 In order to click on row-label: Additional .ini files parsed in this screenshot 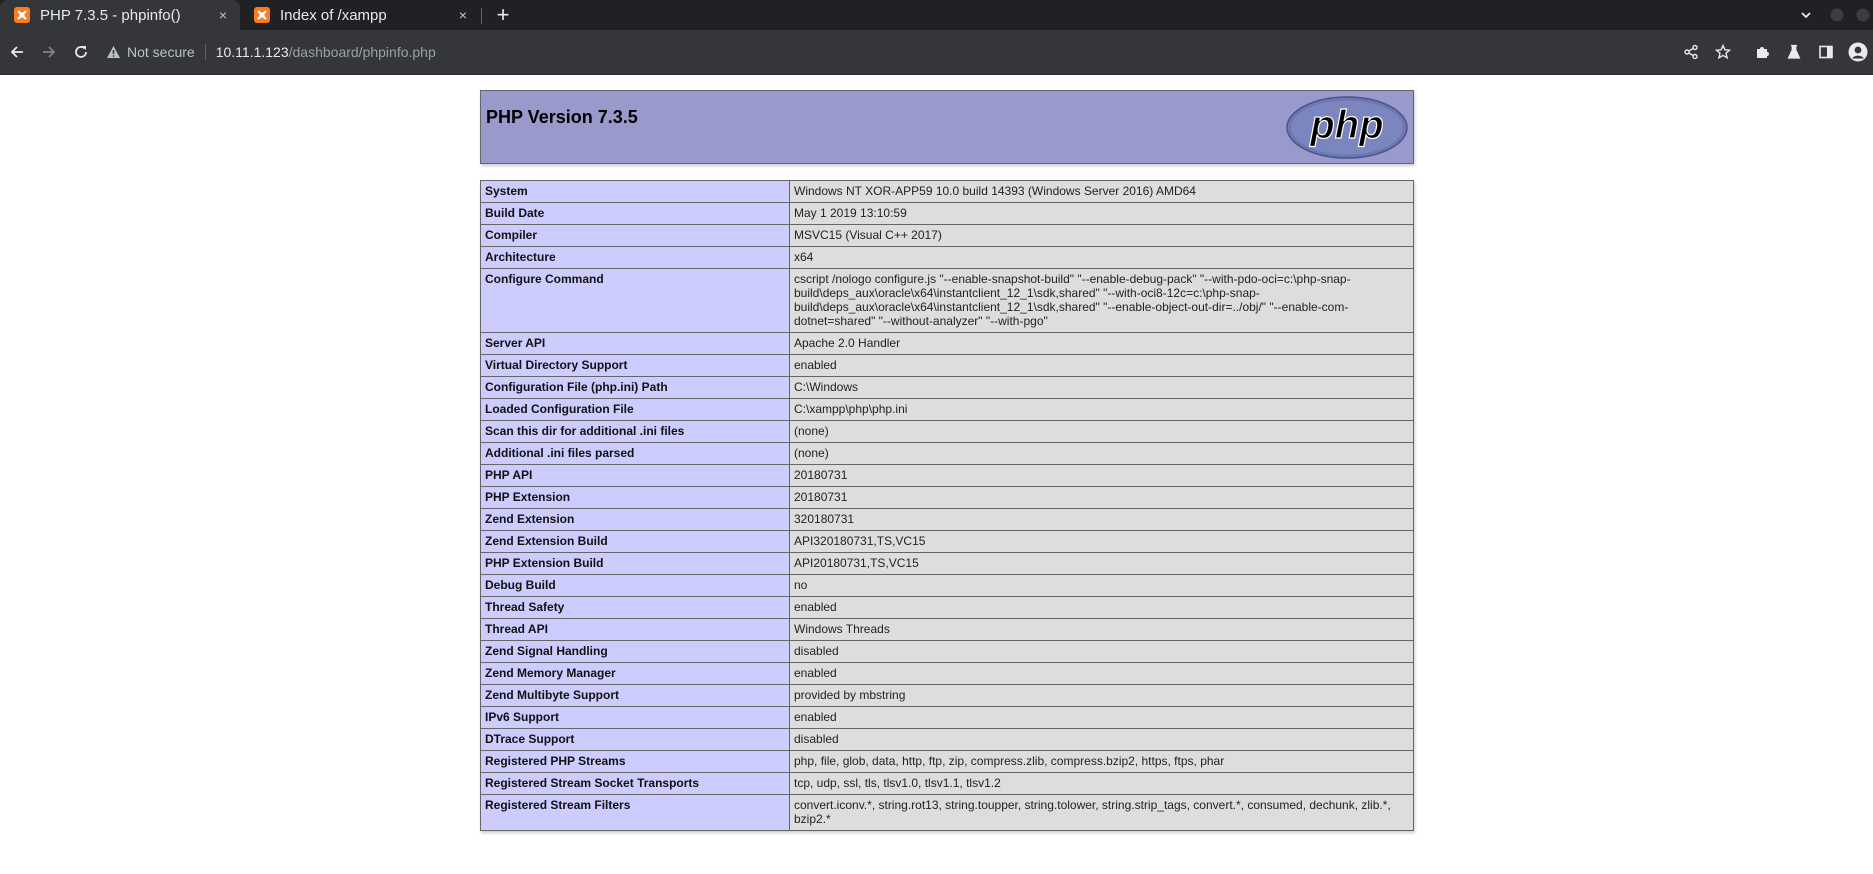, I will do `click(635, 453)`.